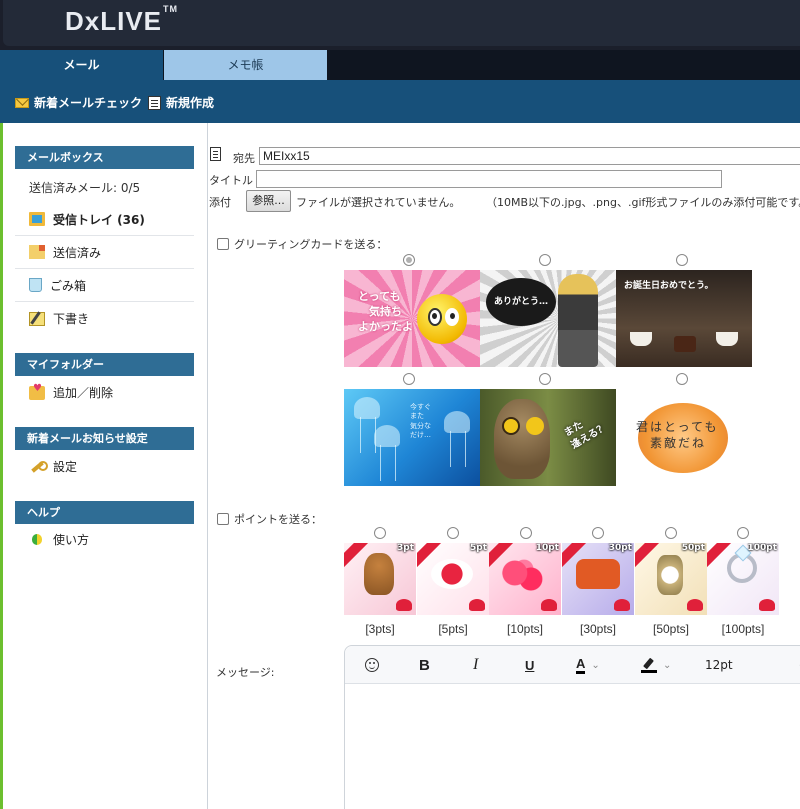 The height and width of the screenshot is (809, 800). Describe the element at coordinates (489, 179) in the screenshot. I see `title-input` at that location.